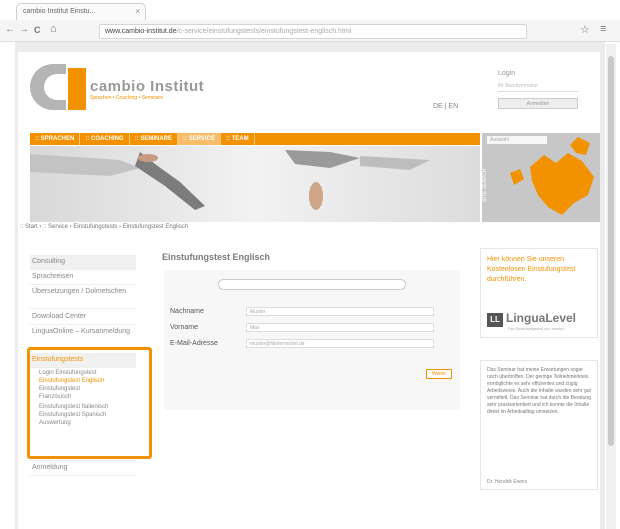 The height and width of the screenshot is (529, 620). Describe the element at coordinates (238, 139) in the screenshot. I see `menu-item-team: :: TEAM` at that location.